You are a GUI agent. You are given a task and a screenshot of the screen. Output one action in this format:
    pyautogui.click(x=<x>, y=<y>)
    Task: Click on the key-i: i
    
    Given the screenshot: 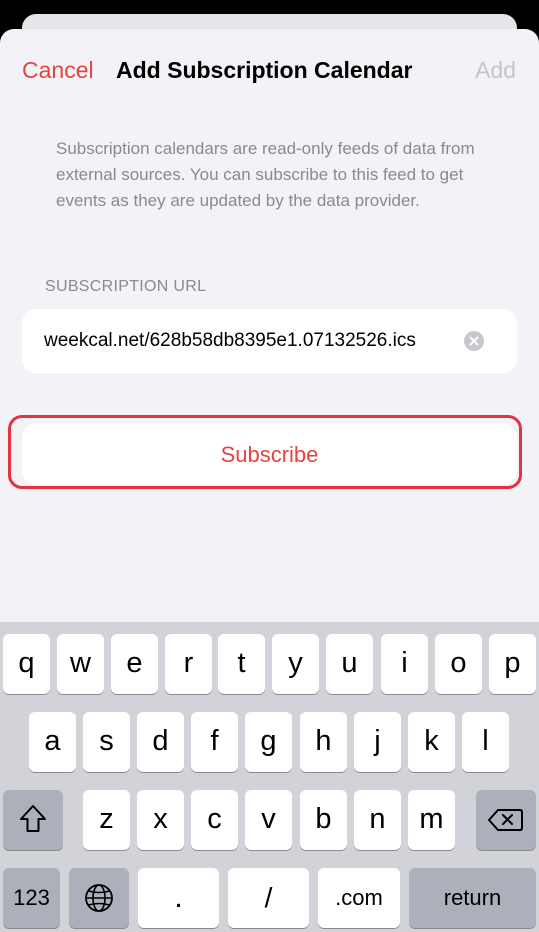 What is the action you would take?
    pyautogui.click(x=404, y=664)
    